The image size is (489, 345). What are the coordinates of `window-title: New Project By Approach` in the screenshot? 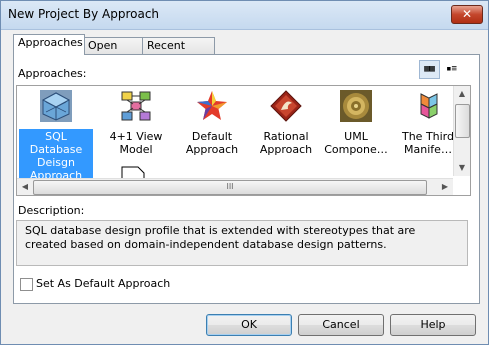 It's located at (84, 14).